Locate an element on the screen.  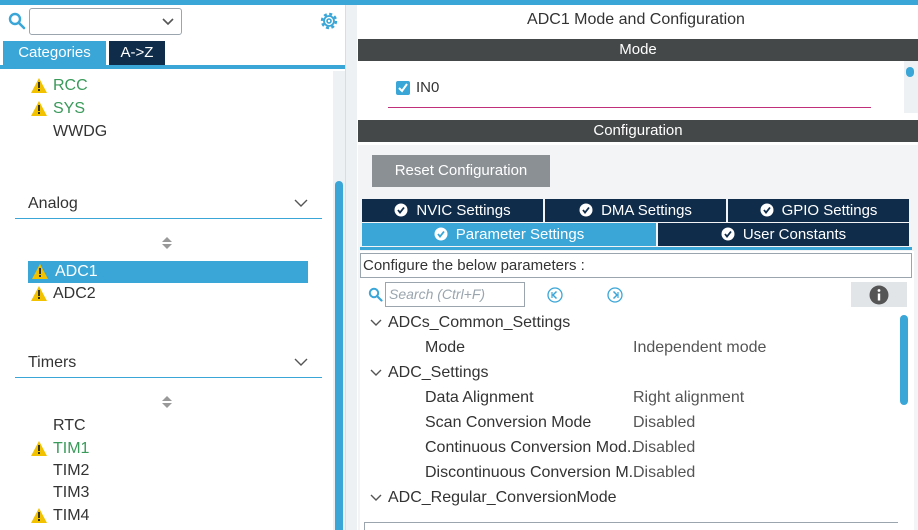
tree-item-rtc: RTC is located at coordinates (69, 426).